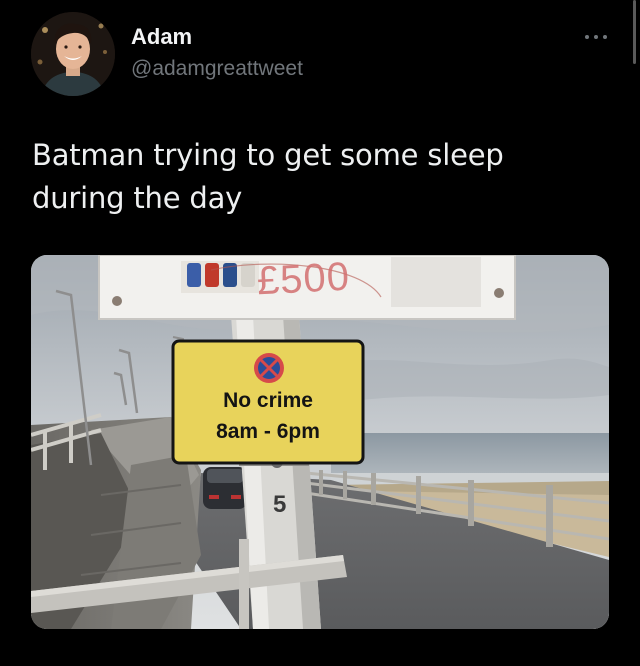 The image size is (640, 666). What do you see at coordinates (268, 400) in the screenshot?
I see `sign-text-line-1: No crime` at bounding box center [268, 400].